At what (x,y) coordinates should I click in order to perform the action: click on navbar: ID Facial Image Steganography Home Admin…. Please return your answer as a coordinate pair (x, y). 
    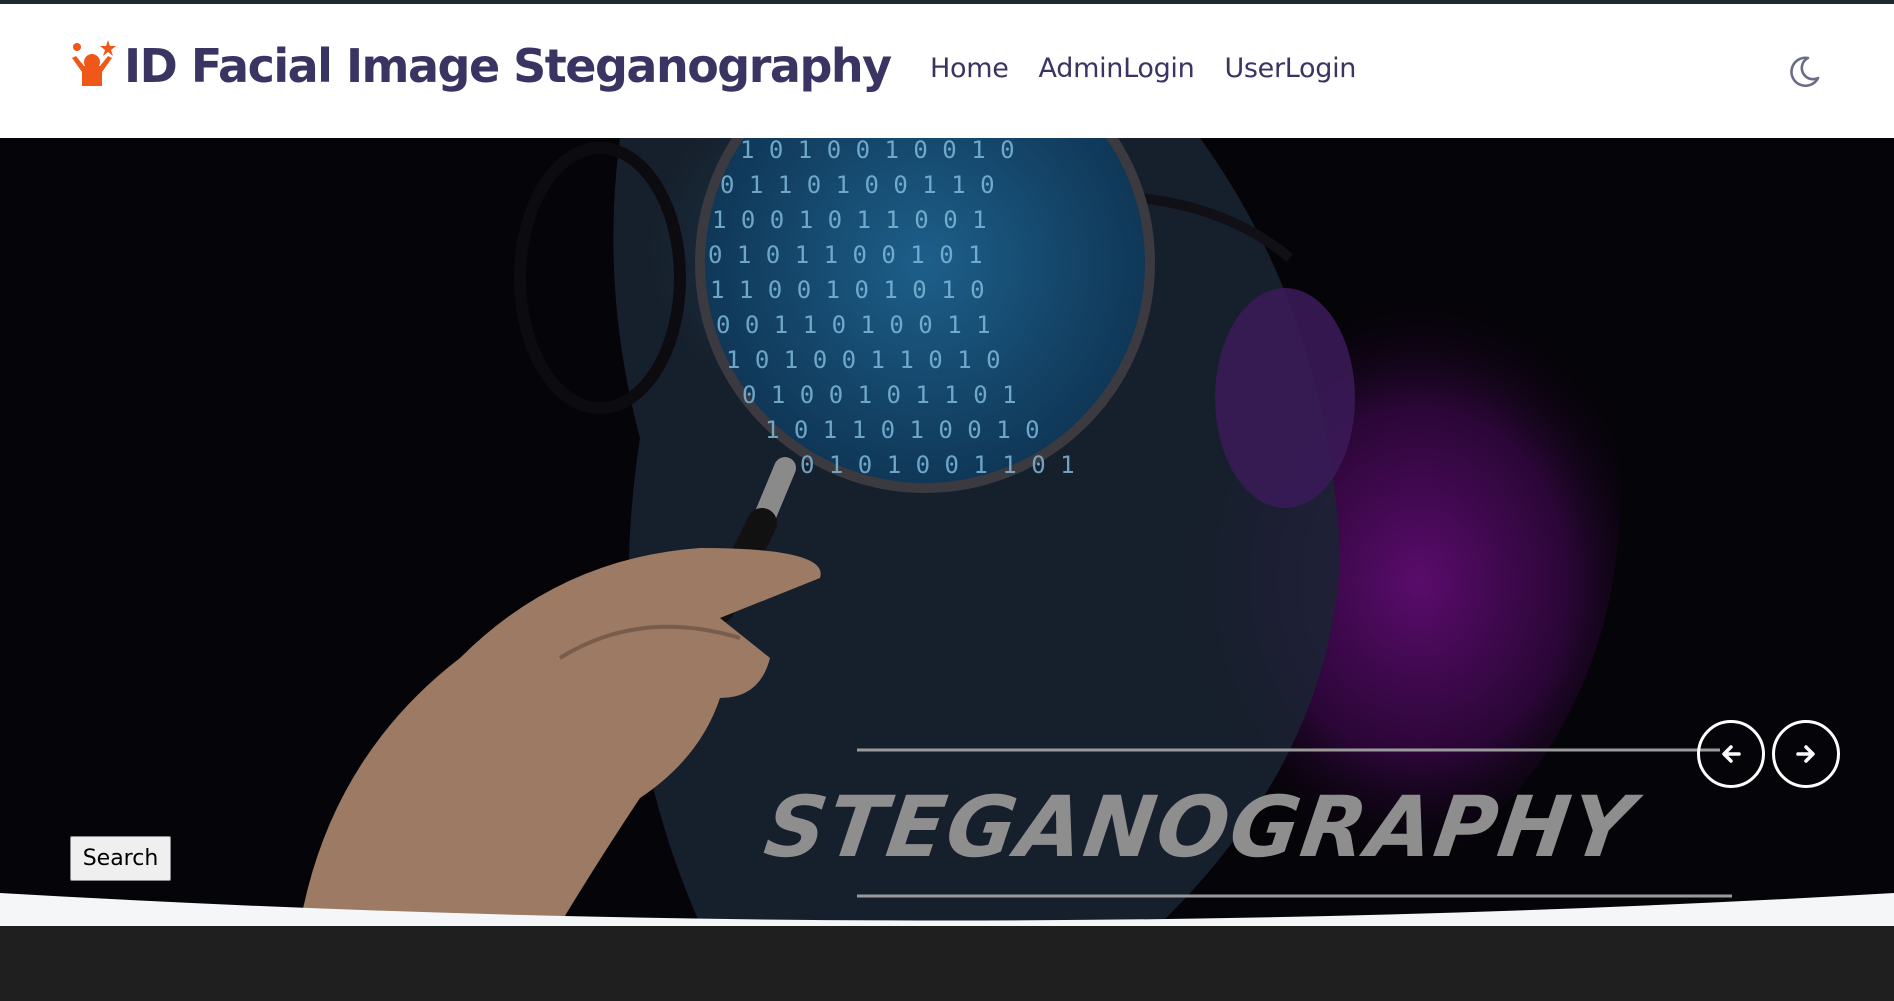
    Looking at the image, I should click on (947, 71).